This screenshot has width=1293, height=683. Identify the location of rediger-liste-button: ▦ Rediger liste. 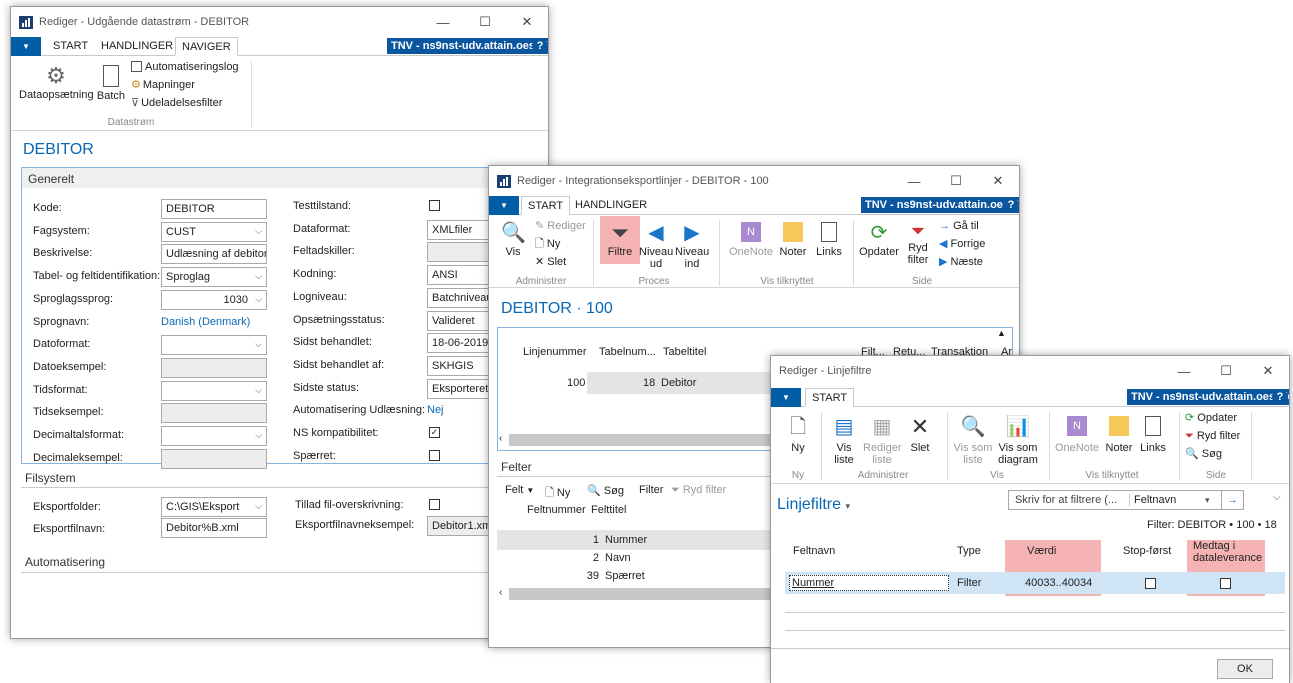
(882, 439).